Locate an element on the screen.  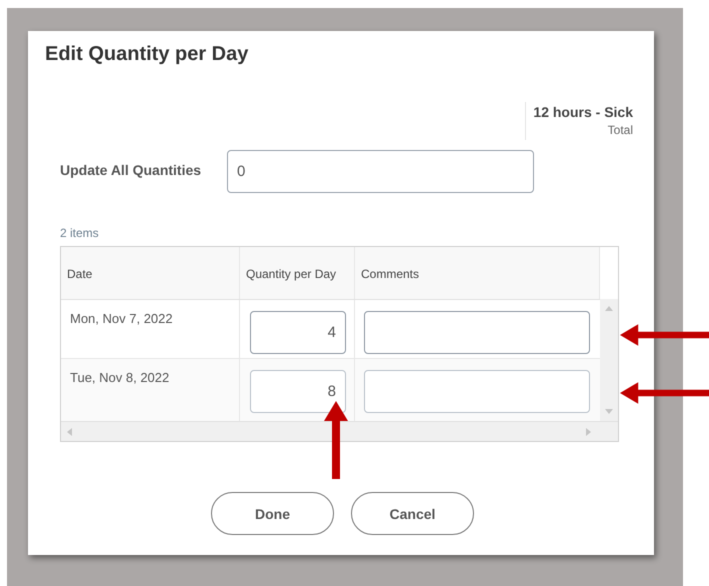
dialog-button: Cancel is located at coordinates (412, 513).